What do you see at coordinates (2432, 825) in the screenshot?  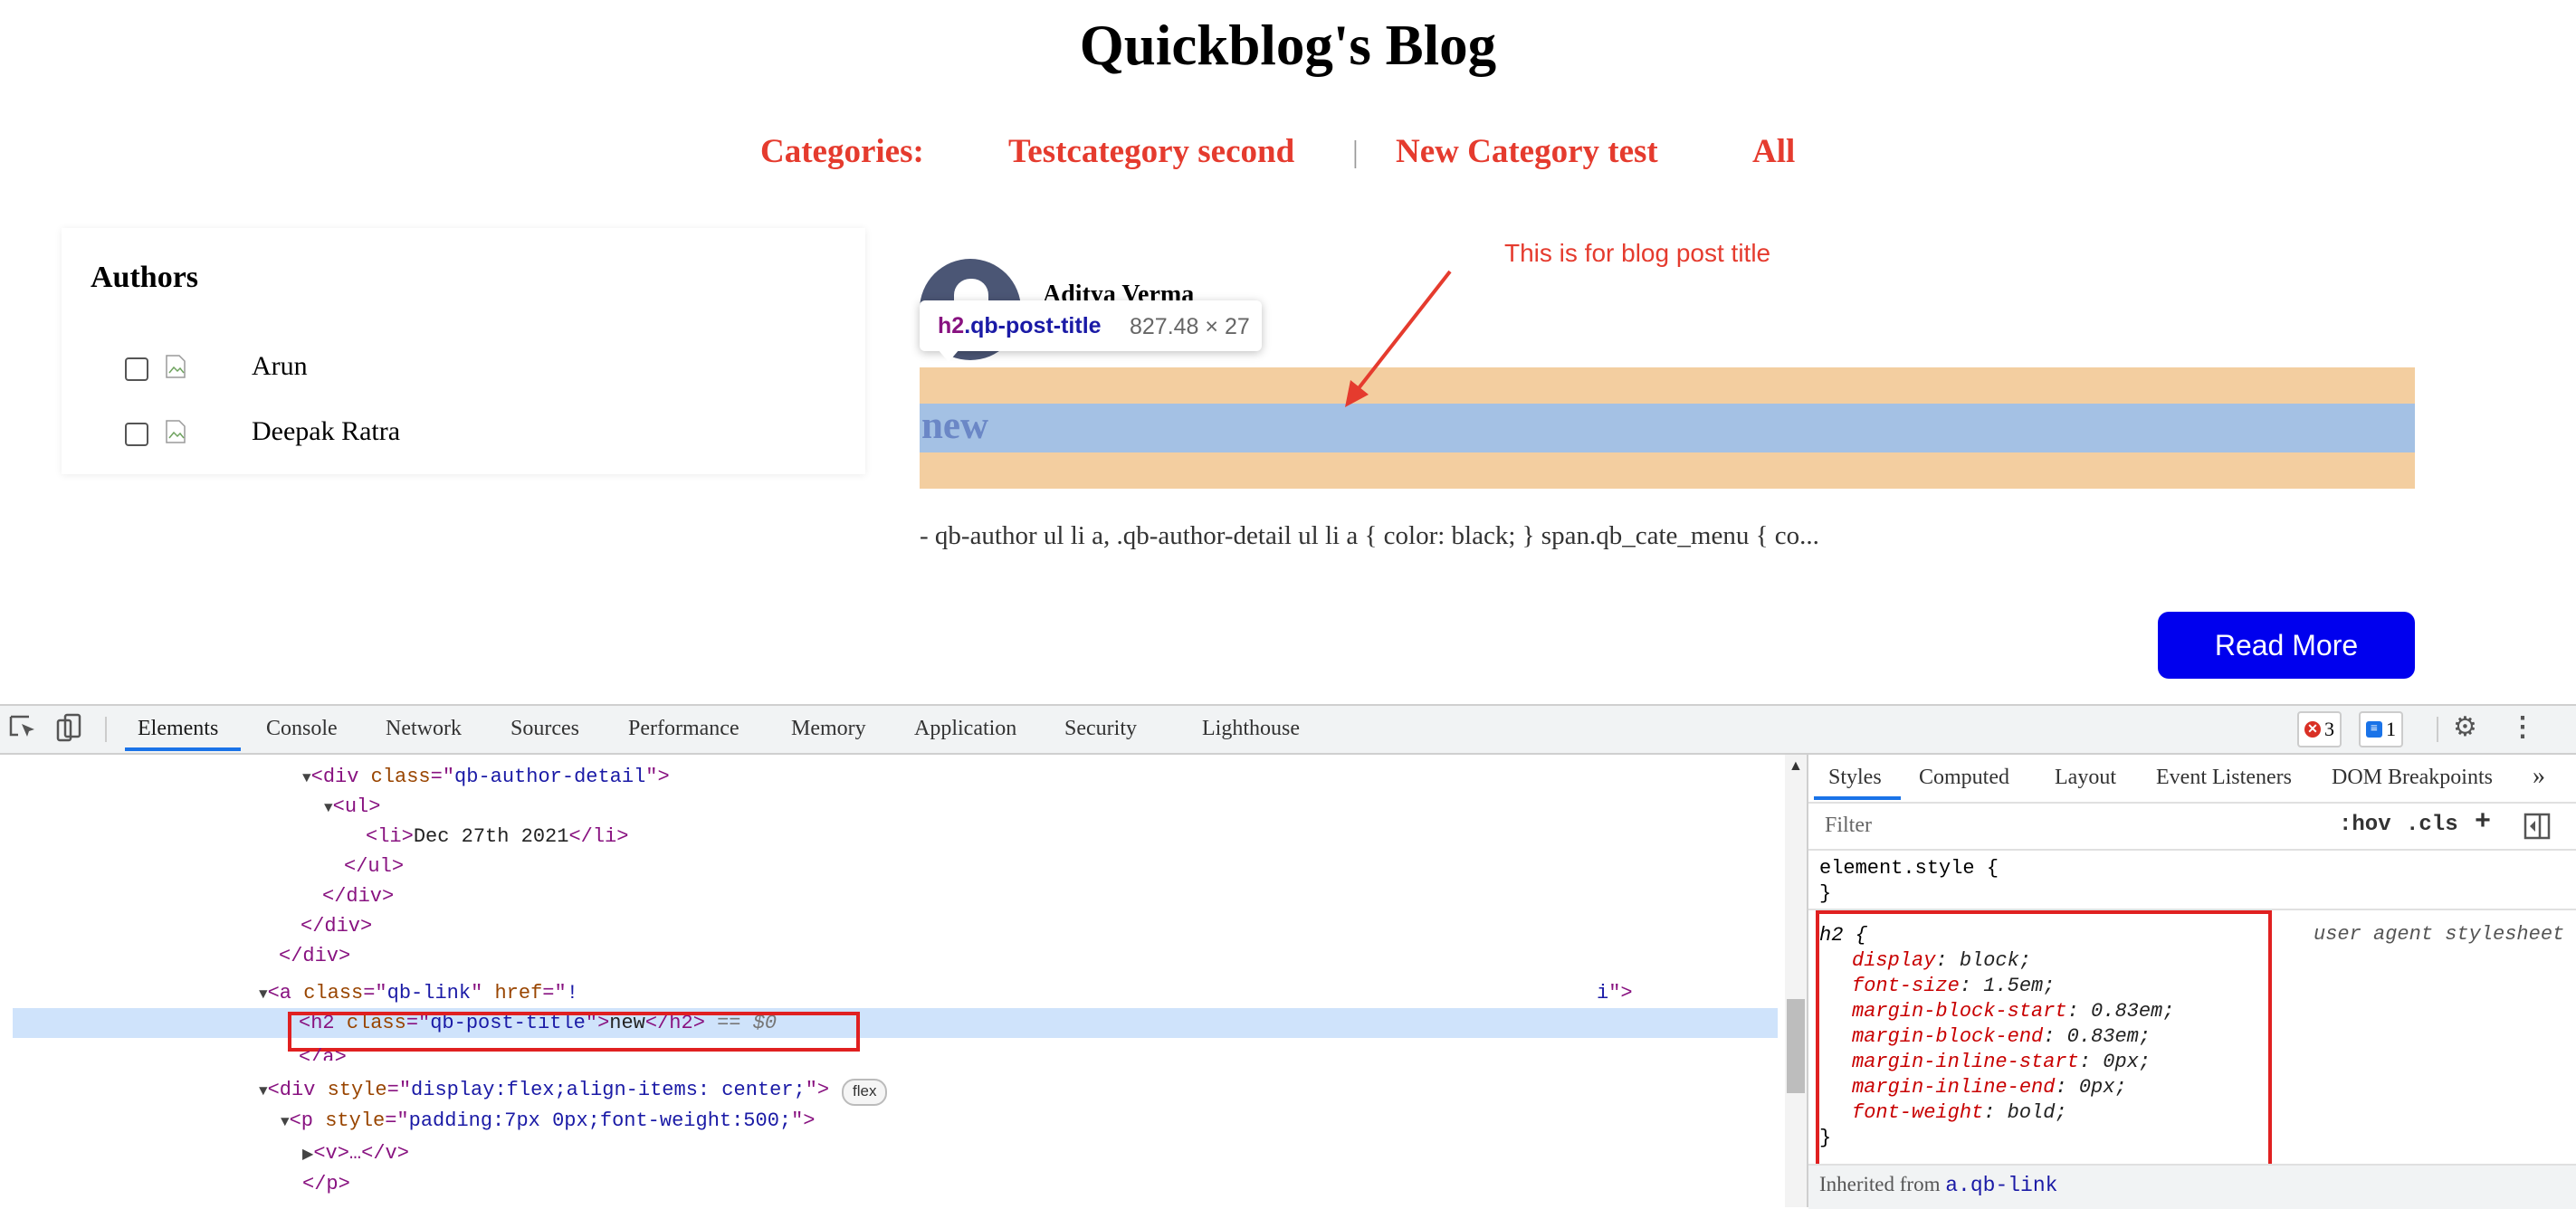 I see `class-toggle: .cls` at bounding box center [2432, 825].